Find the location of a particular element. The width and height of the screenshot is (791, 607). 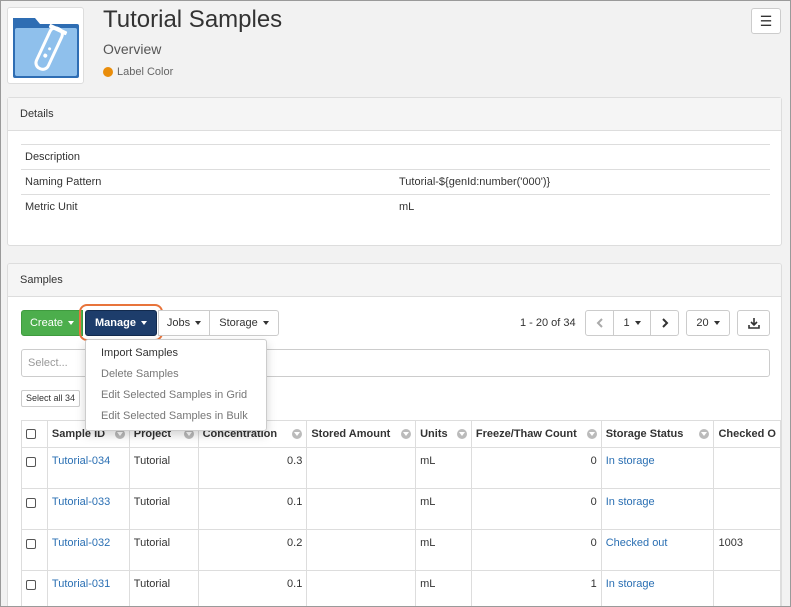

column-header: Units is located at coordinates (443, 434).